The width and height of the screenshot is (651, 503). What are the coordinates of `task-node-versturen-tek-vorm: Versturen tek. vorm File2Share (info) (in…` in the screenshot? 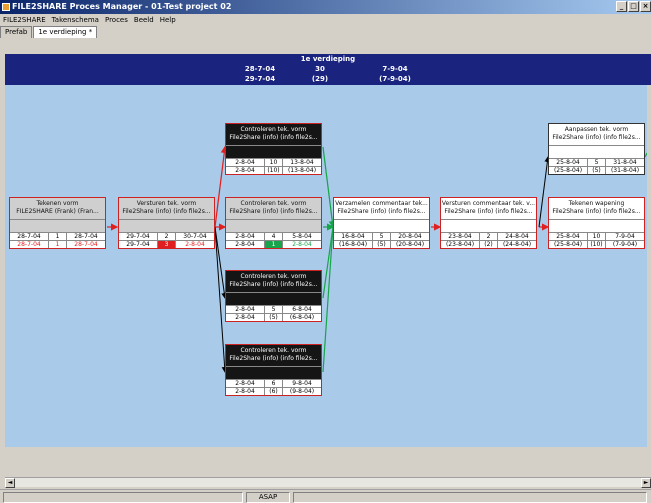 It's located at (166, 223).